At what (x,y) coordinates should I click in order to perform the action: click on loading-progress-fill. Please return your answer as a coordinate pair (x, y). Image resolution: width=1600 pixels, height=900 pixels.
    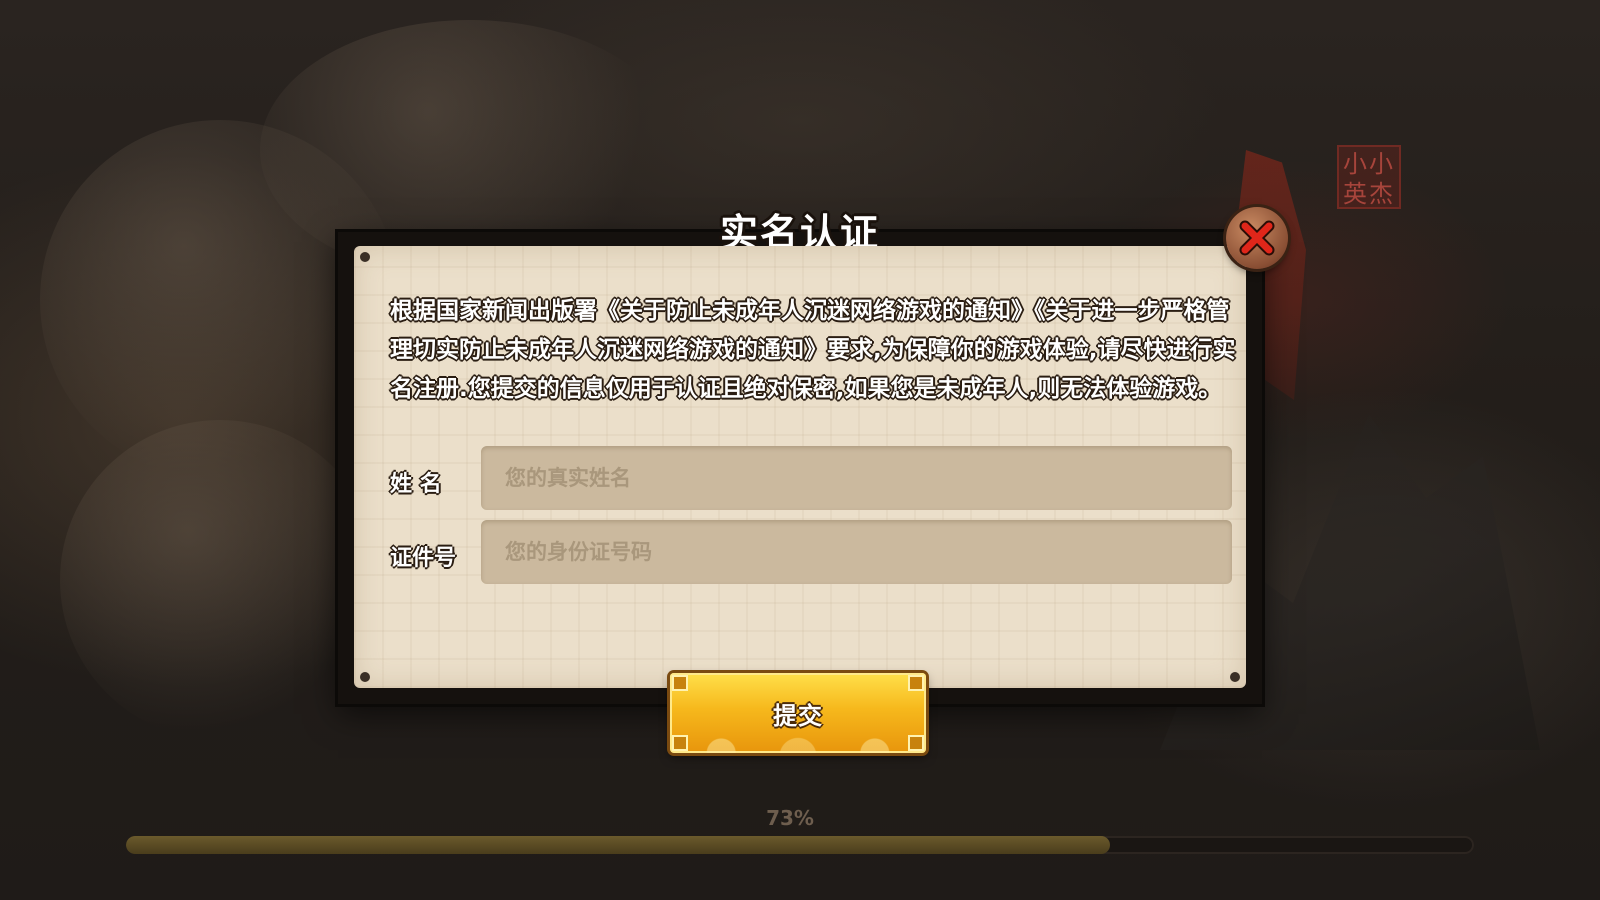
    Looking at the image, I should click on (618, 845).